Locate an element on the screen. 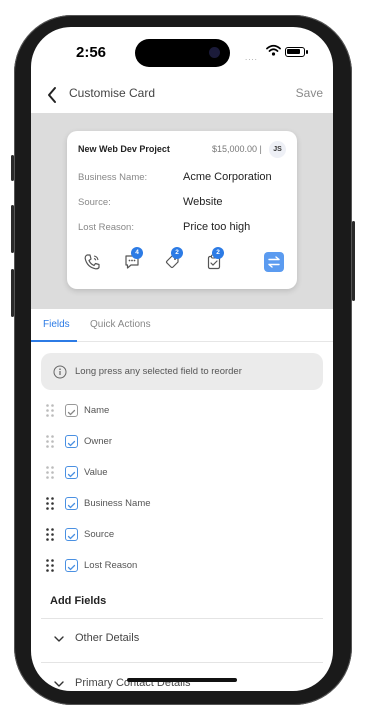 The width and height of the screenshot is (365, 719). field-row: Value is located at coordinates (182, 473).